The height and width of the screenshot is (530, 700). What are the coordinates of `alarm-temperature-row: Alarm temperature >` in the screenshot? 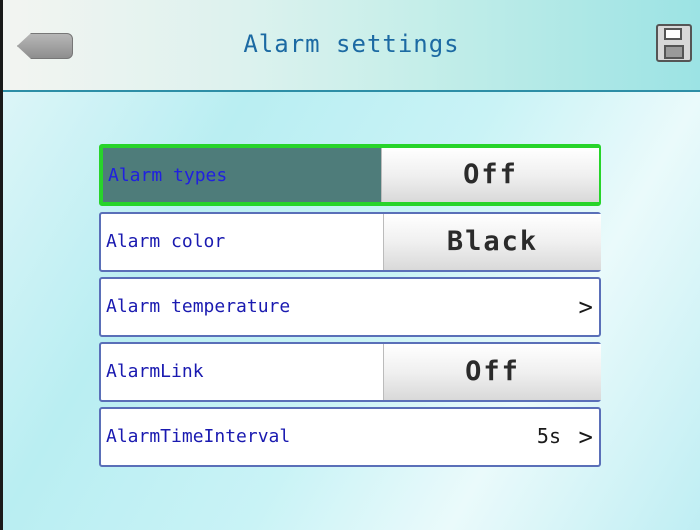 It's located at (350, 307).